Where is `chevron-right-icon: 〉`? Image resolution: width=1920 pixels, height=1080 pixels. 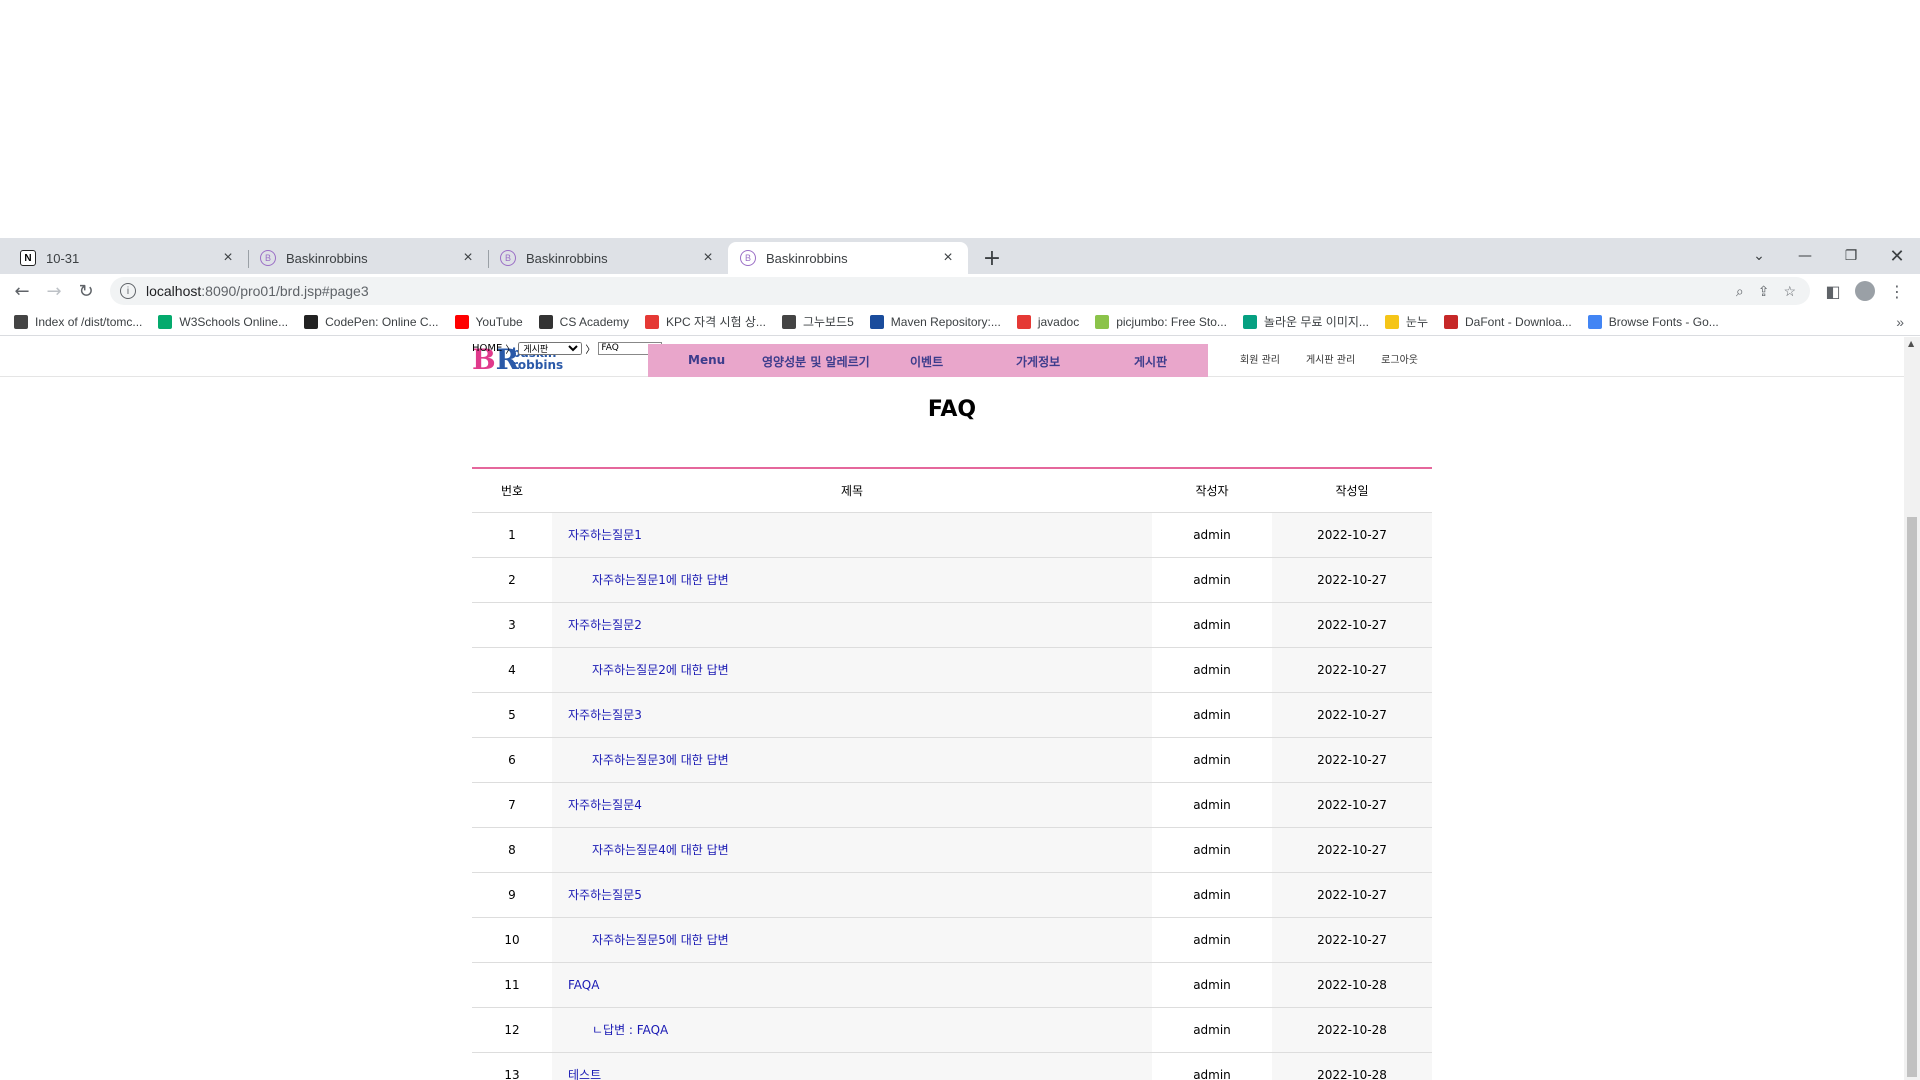 chevron-right-icon: 〉 is located at coordinates (510, 350).